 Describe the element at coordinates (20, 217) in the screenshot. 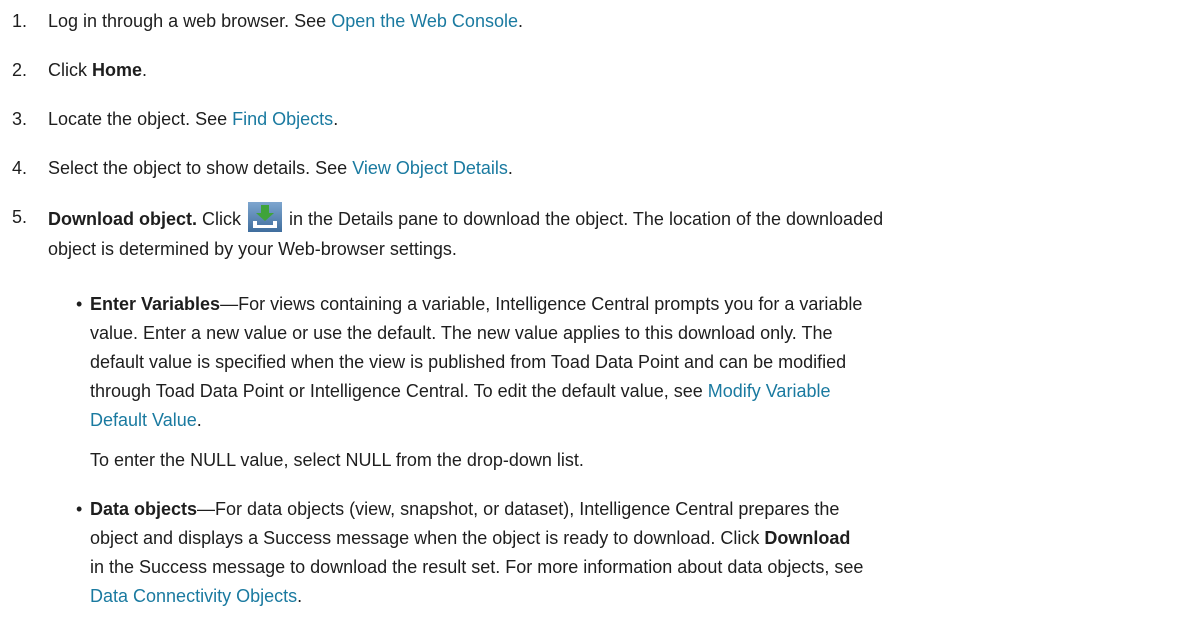

I see `step-number: 5.` at that location.